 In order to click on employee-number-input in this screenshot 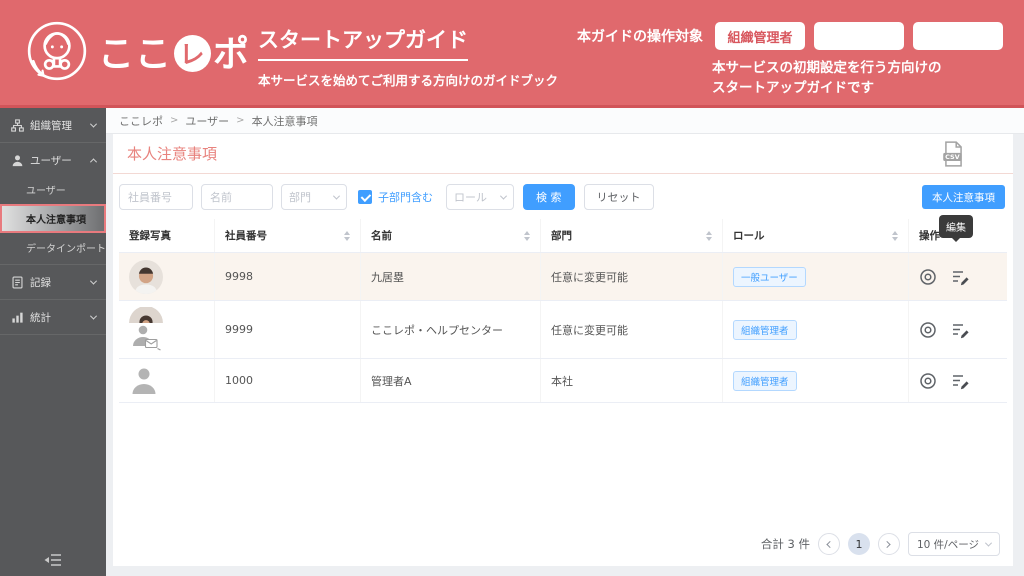, I will do `click(156, 197)`.